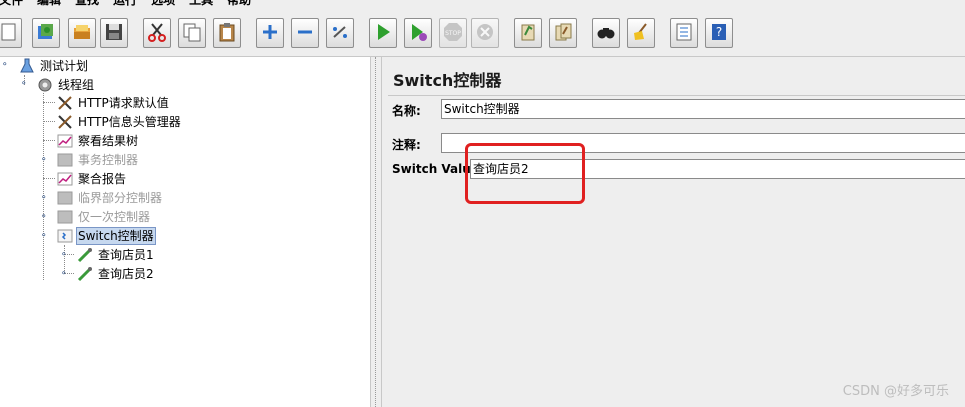 The image size is (965, 407). I want to click on clear-icon, so click(528, 33).